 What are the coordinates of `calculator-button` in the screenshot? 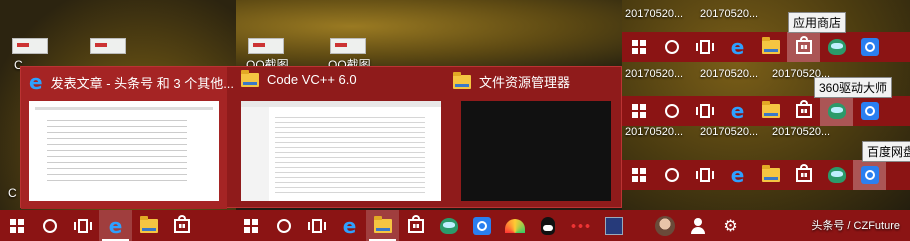 It's located at (613, 225).